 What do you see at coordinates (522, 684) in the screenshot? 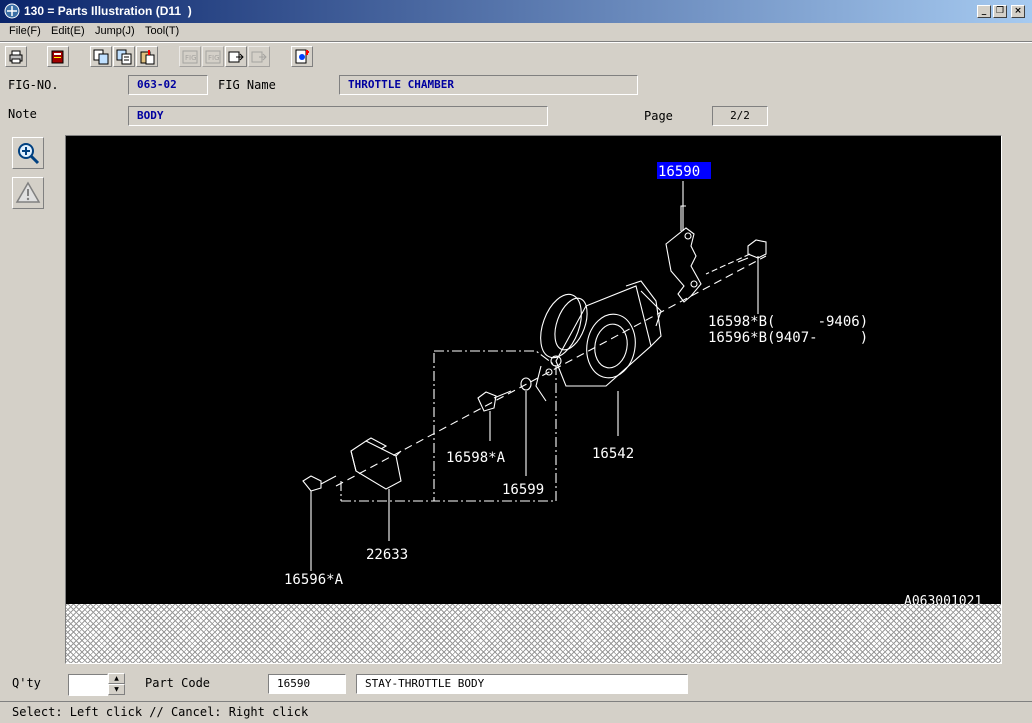
I see `part-name-field: STAY-THROTTLE BODY` at bounding box center [522, 684].